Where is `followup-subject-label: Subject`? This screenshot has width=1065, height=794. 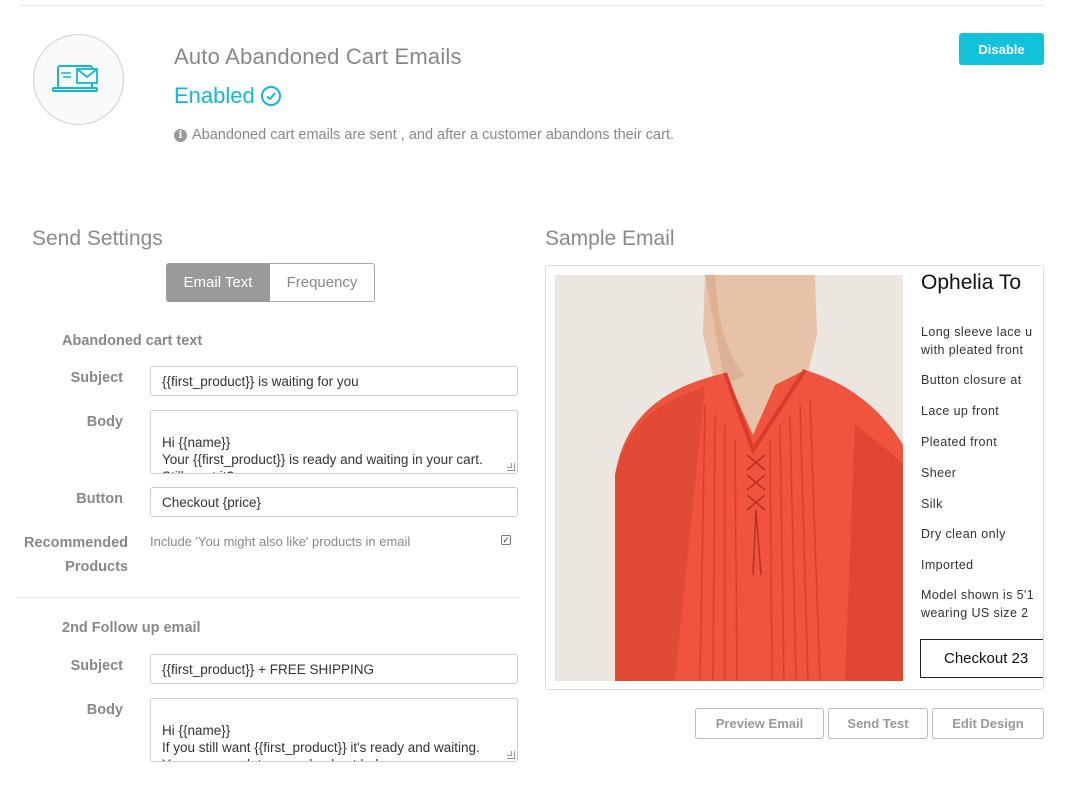
followup-subject-label: Subject is located at coordinates (96, 666).